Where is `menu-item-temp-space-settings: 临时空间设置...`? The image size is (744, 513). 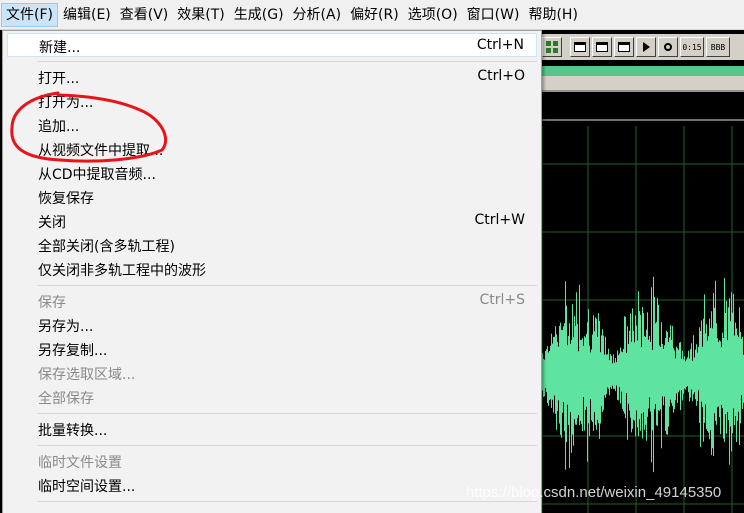
menu-item-temp-space-settings: 临时空间设置... is located at coordinates (272, 485).